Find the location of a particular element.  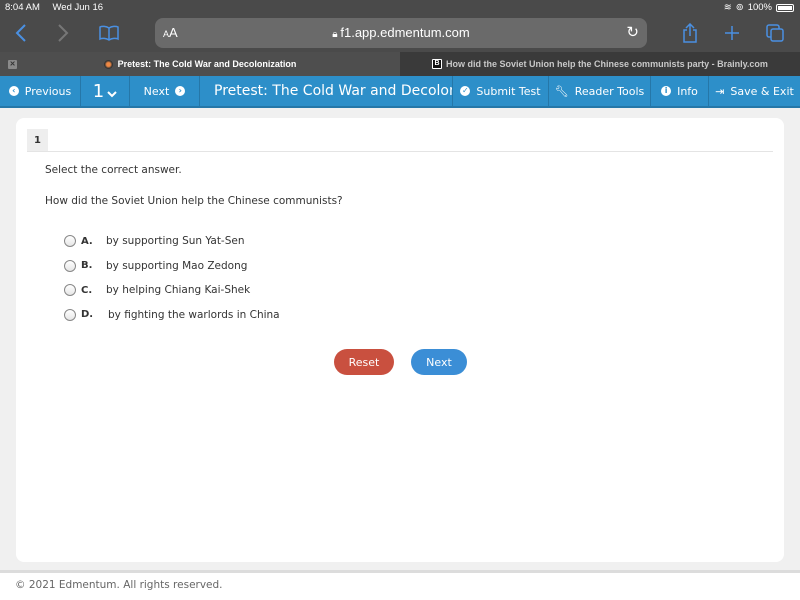

answer-option-d: D. by fighting the warlords in China is located at coordinates (172, 315).